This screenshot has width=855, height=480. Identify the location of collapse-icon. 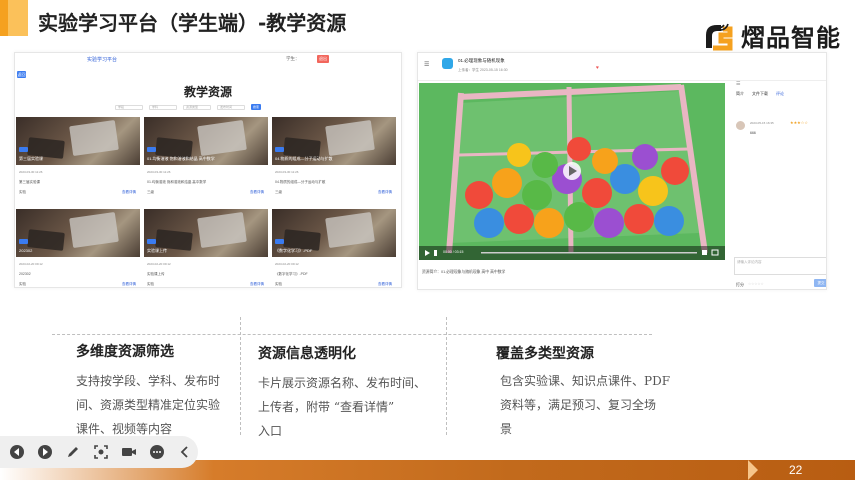
(185, 452).